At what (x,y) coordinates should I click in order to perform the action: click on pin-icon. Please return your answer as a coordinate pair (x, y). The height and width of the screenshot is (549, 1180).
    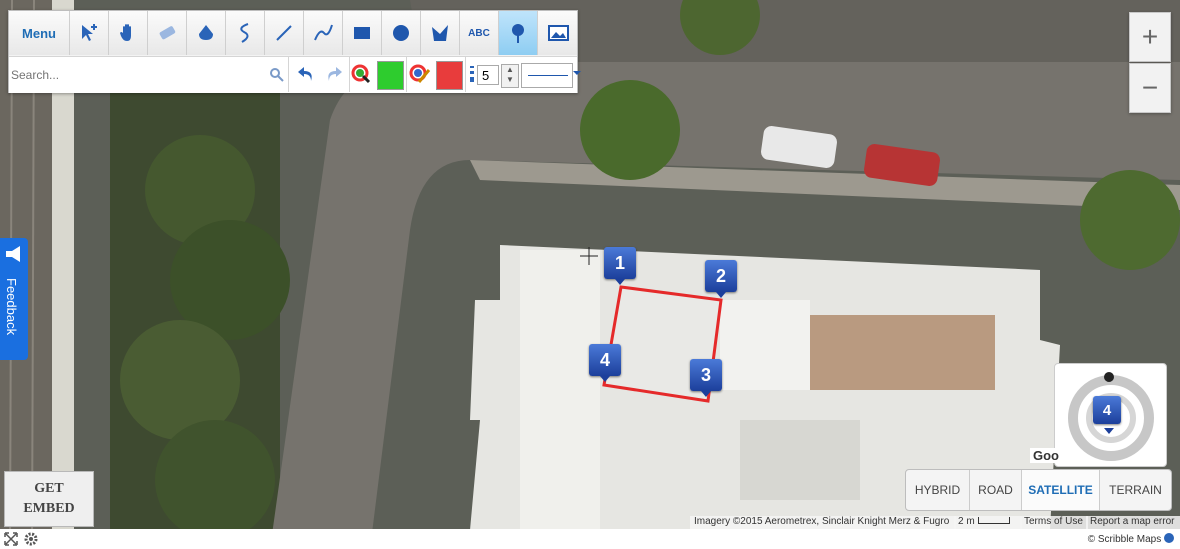
    Looking at the image, I should click on (518, 33).